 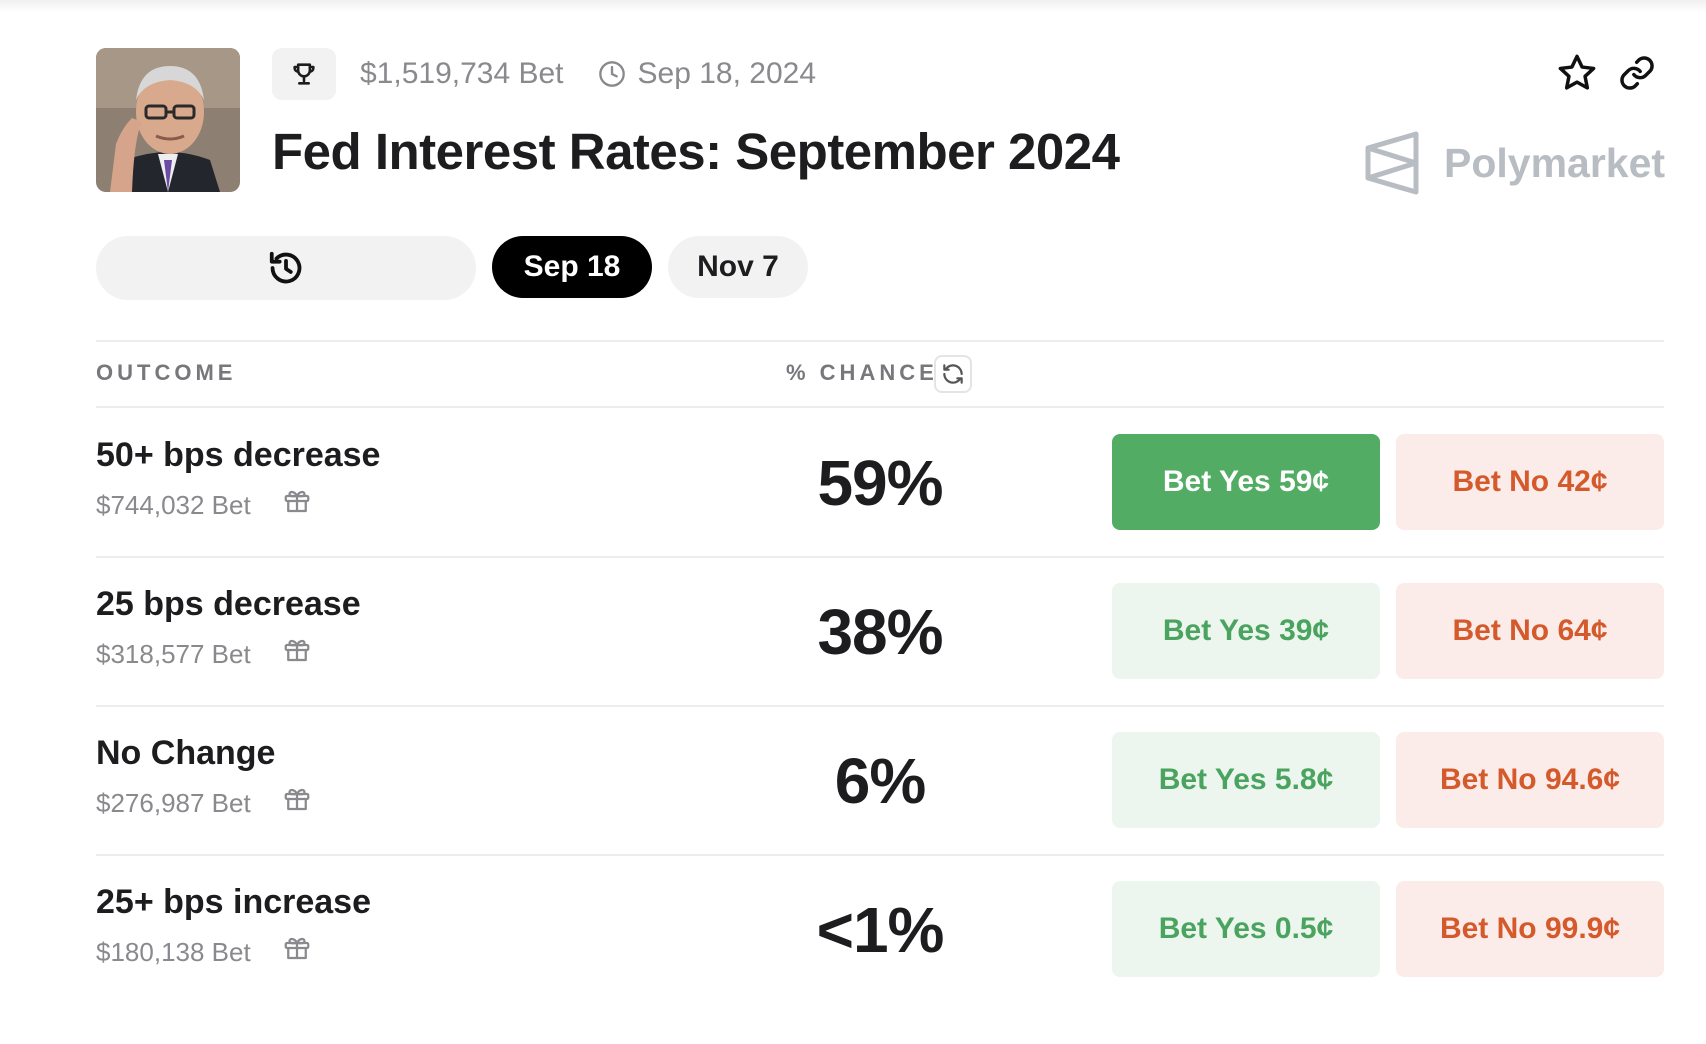 I want to click on trophy-icon, so click(x=304, y=74).